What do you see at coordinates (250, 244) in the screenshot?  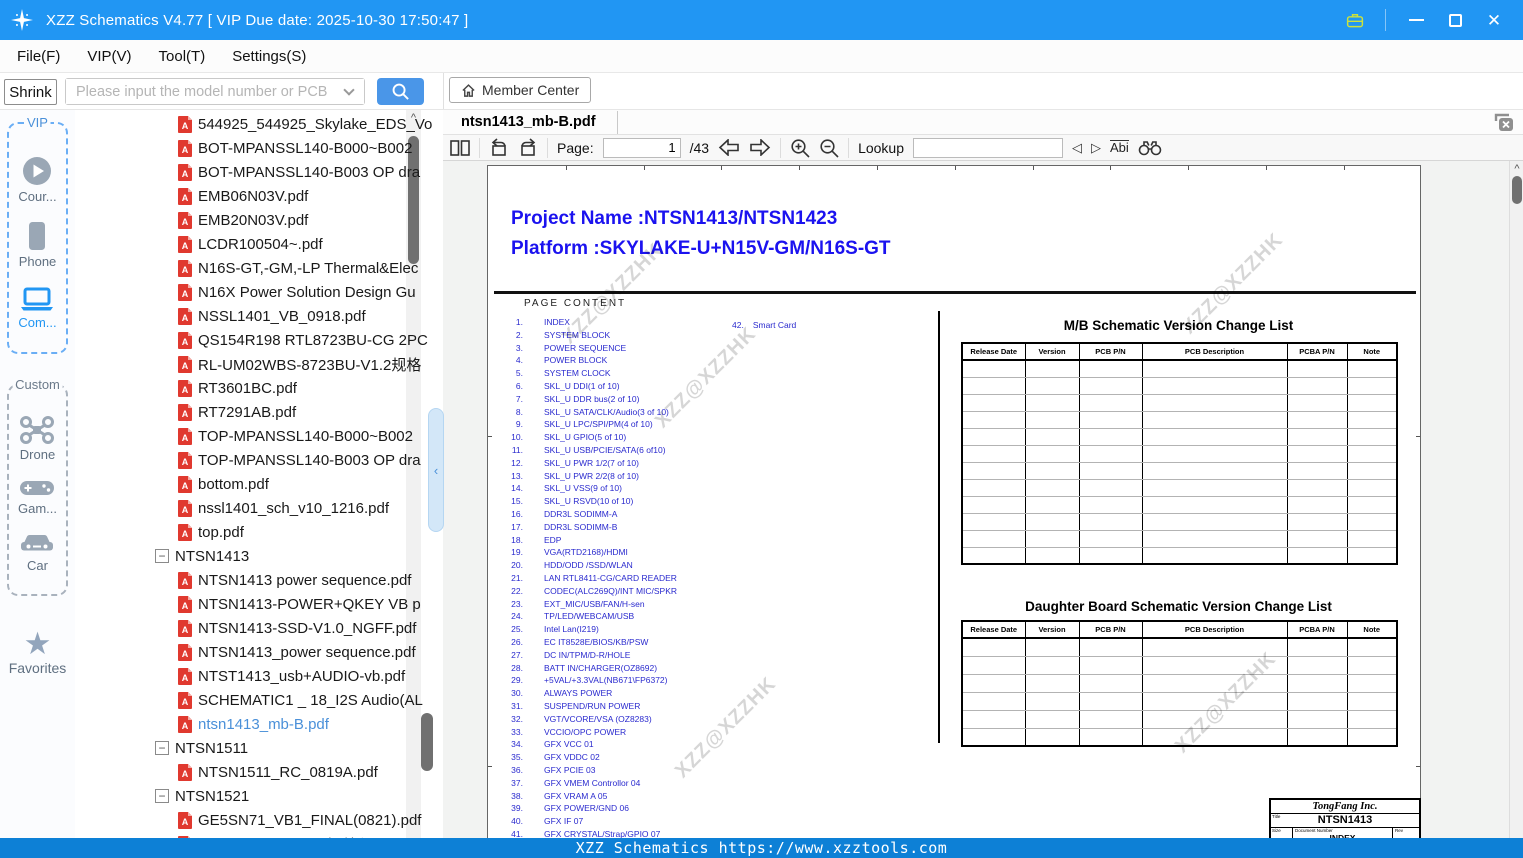 I see `tree-file: A LCDR100504~.pdf` at bounding box center [250, 244].